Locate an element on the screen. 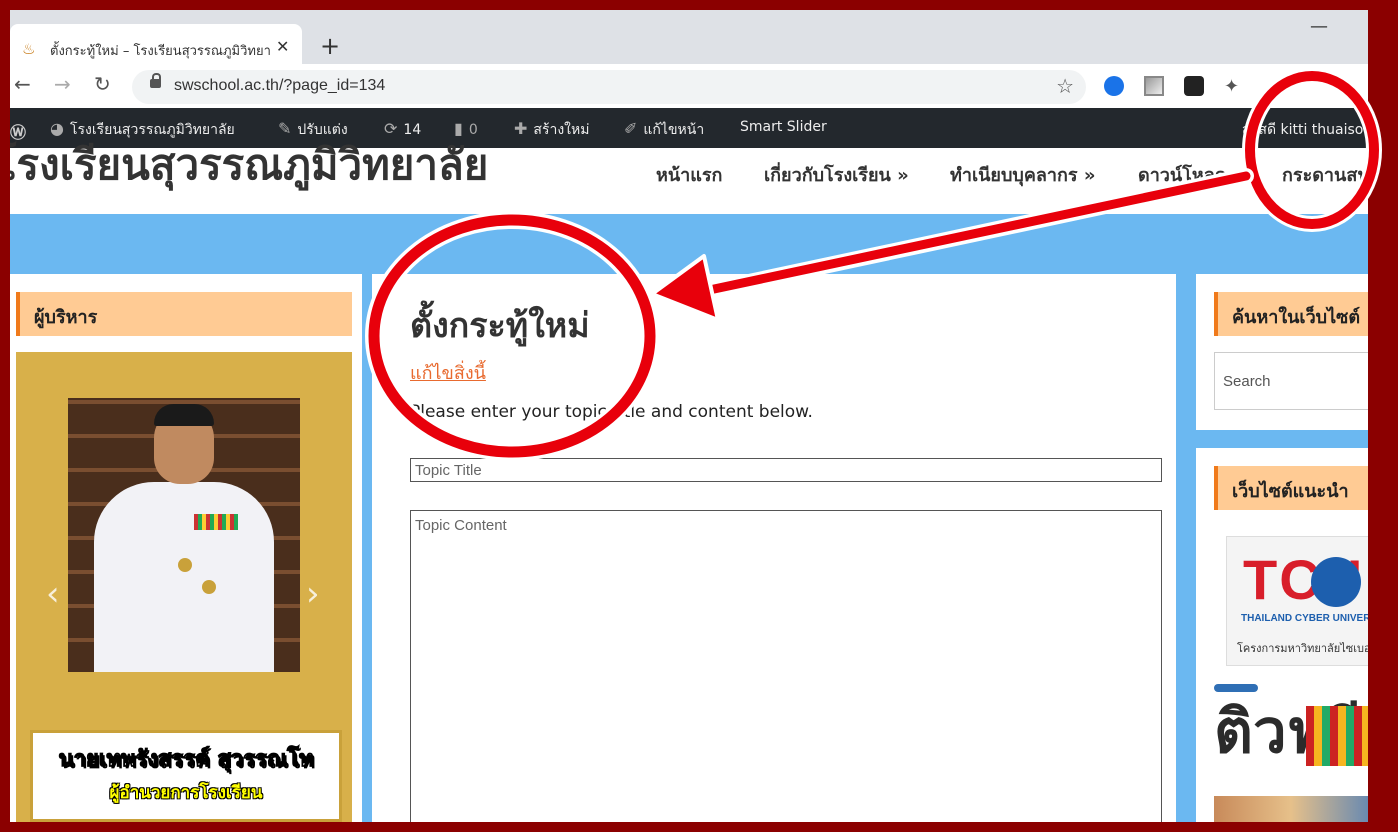 The width and height of the screenshot is (1398, 832). extensions-puzzle-icon: ✦ is located at coordinates (1234, 86).